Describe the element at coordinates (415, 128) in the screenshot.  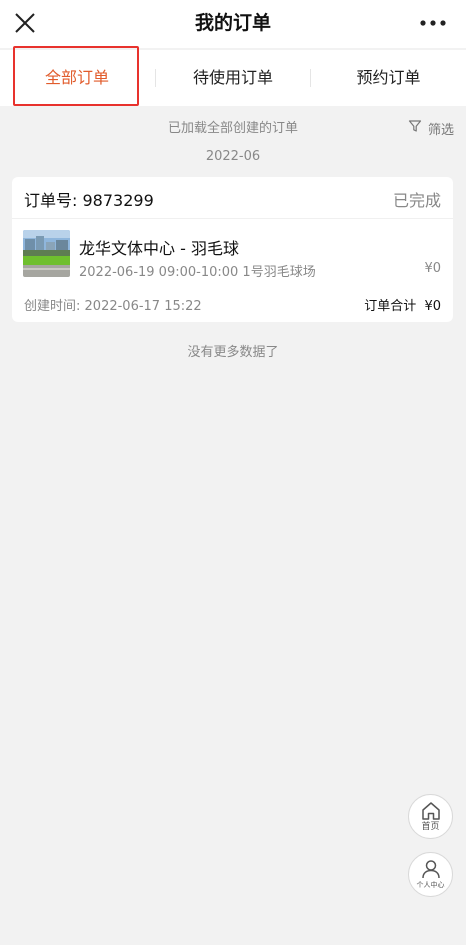
I see `filter-icon` at that location.